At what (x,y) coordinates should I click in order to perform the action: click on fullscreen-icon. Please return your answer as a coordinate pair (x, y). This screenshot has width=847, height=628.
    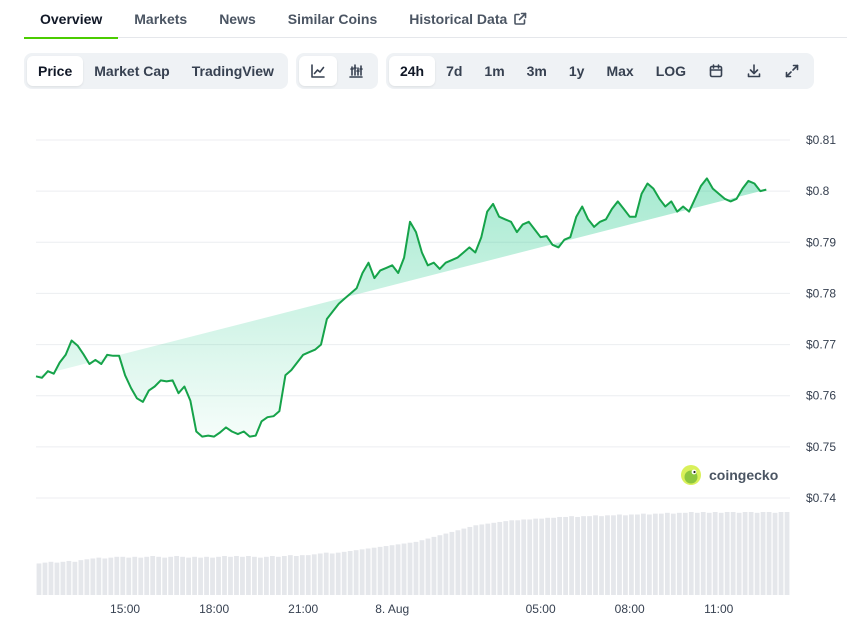
    Looking at the image, I should click on (792, 71).